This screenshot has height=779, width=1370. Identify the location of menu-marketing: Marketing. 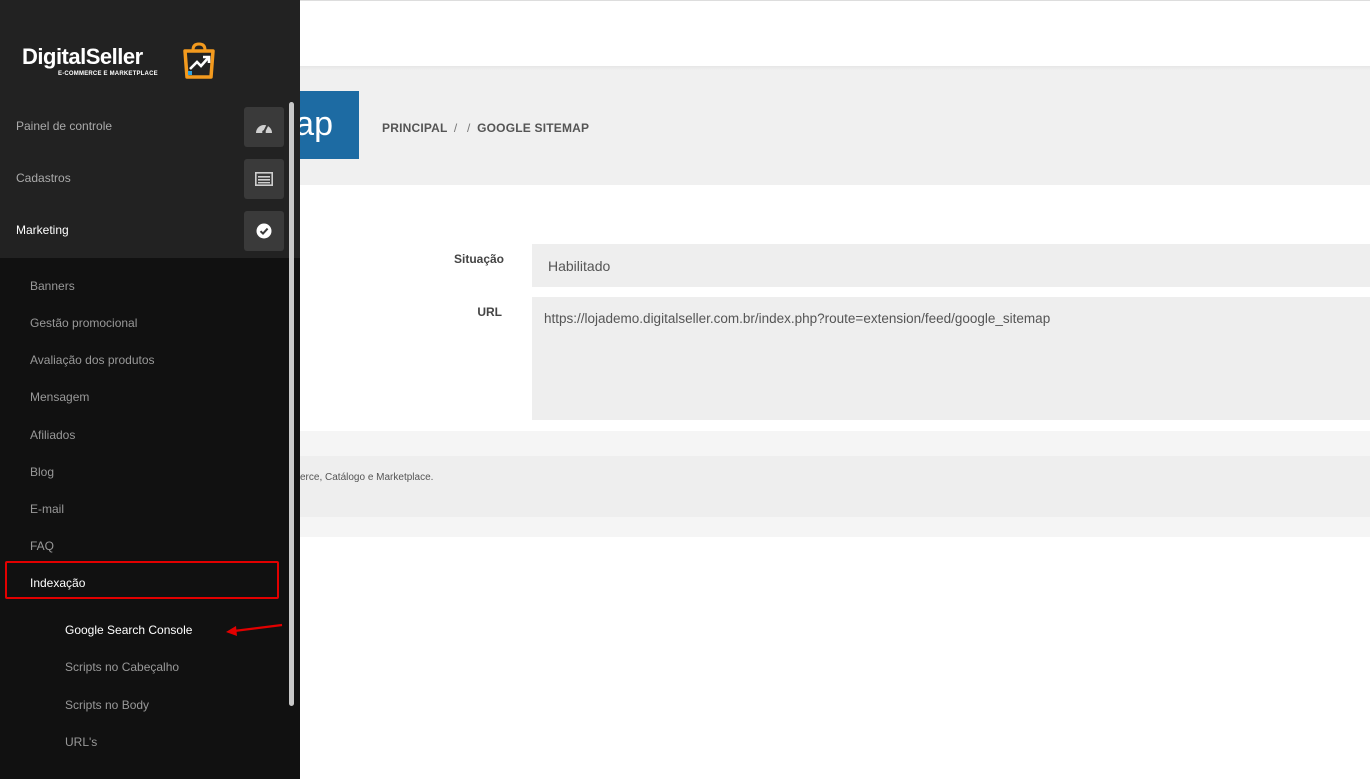
(150, 231).